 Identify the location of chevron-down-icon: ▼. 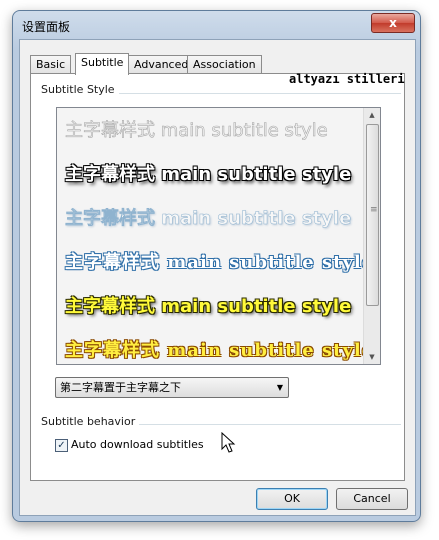
(279, 387).